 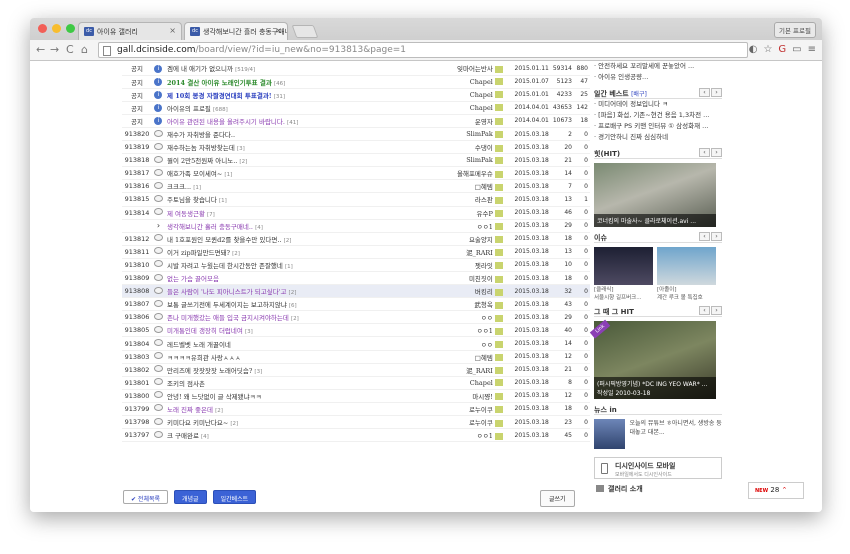 I want to click on forward-icon: →, so click(x=54, y=49).